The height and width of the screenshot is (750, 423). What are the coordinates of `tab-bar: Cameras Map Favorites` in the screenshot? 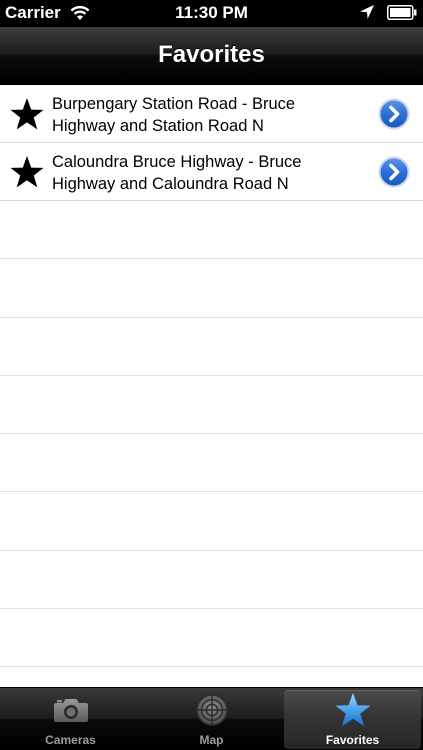 It's located at (211, 718).